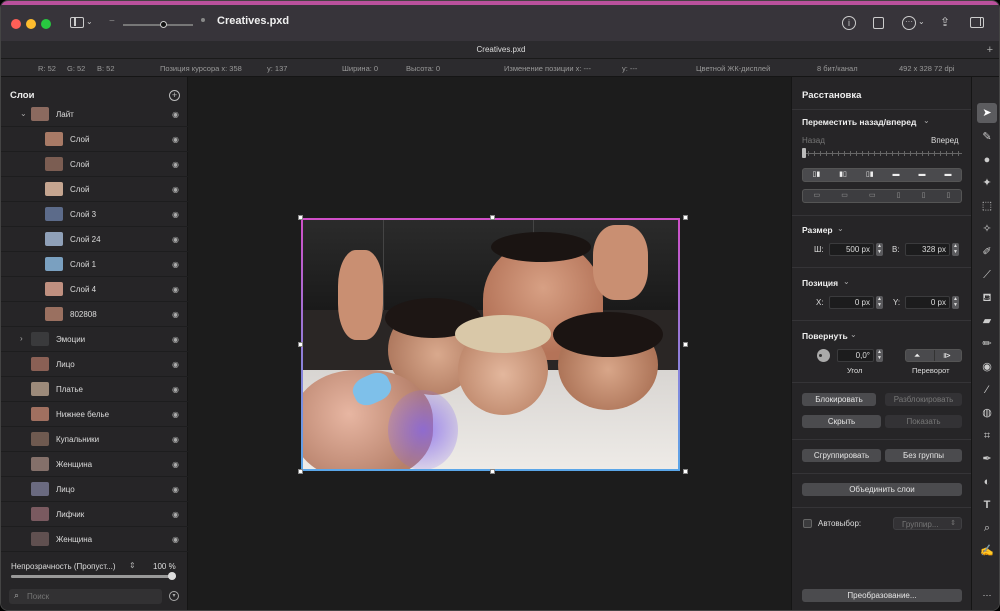  Describe the element at coordinates (174, 95) in the screenshot. I see `add-layer-icon: +` at that location.